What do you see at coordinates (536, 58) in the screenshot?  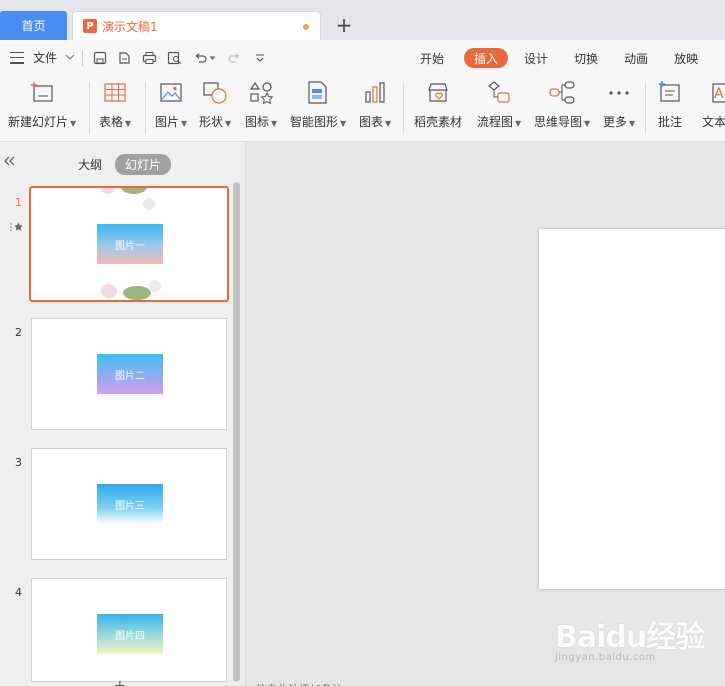 I see `tab-design: 设计` at bounding box center [536, 58].